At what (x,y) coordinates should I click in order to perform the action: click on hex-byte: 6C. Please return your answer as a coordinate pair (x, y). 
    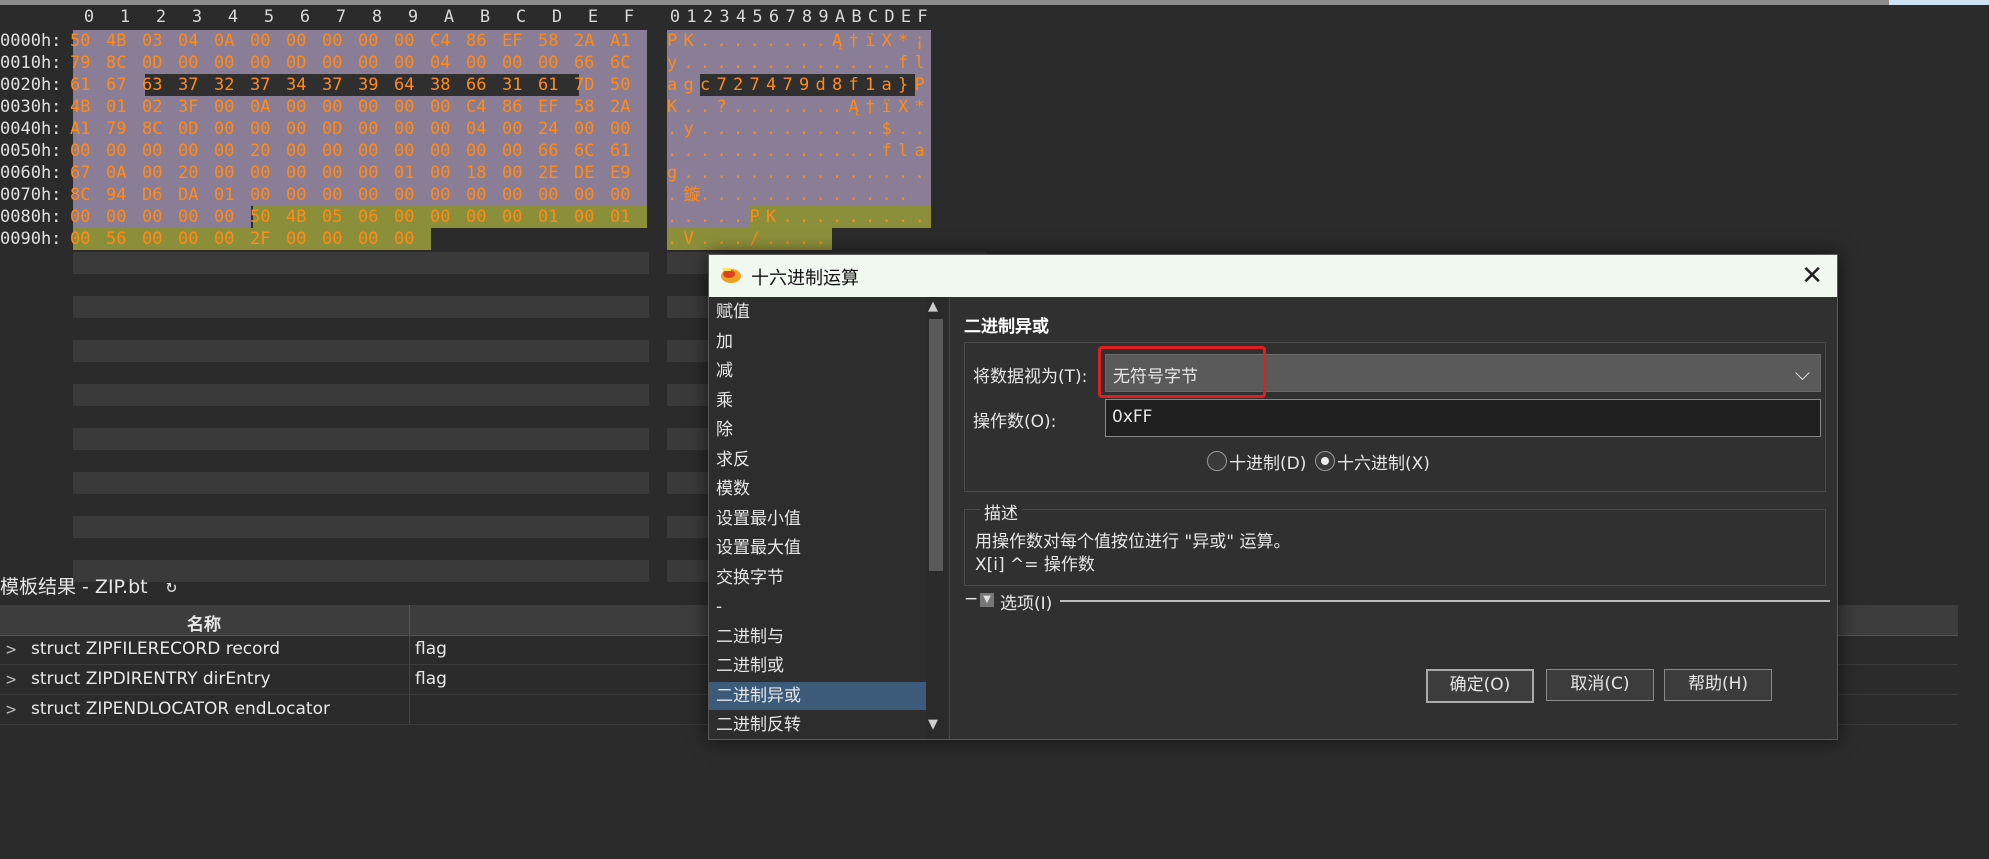
    Looking at the image, I should click on (584, 151).